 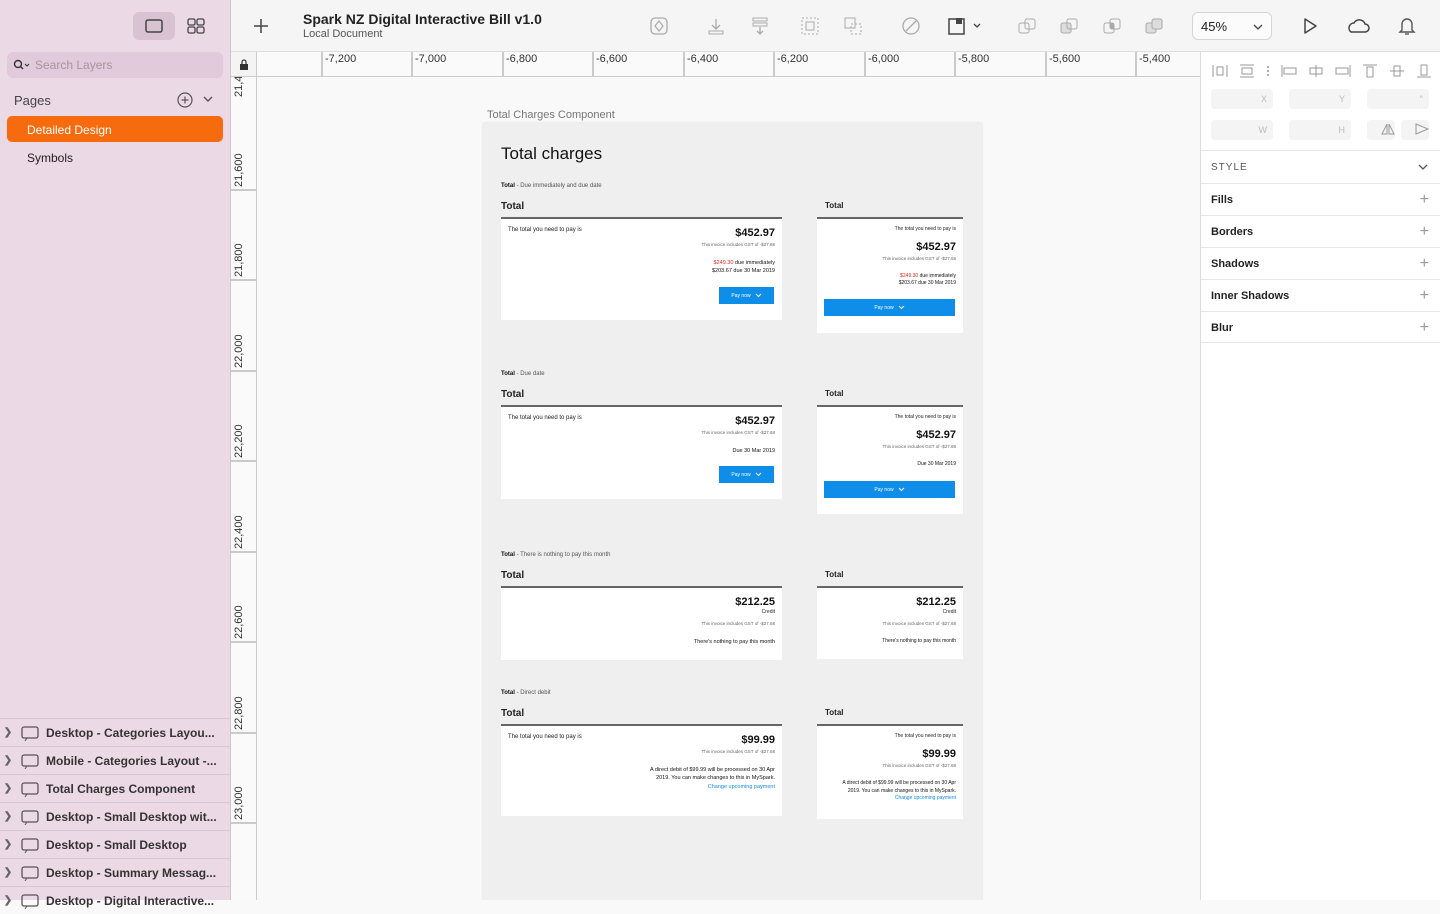 I want to click on ruler-label: -5,600, so click(x=1065, y=59).